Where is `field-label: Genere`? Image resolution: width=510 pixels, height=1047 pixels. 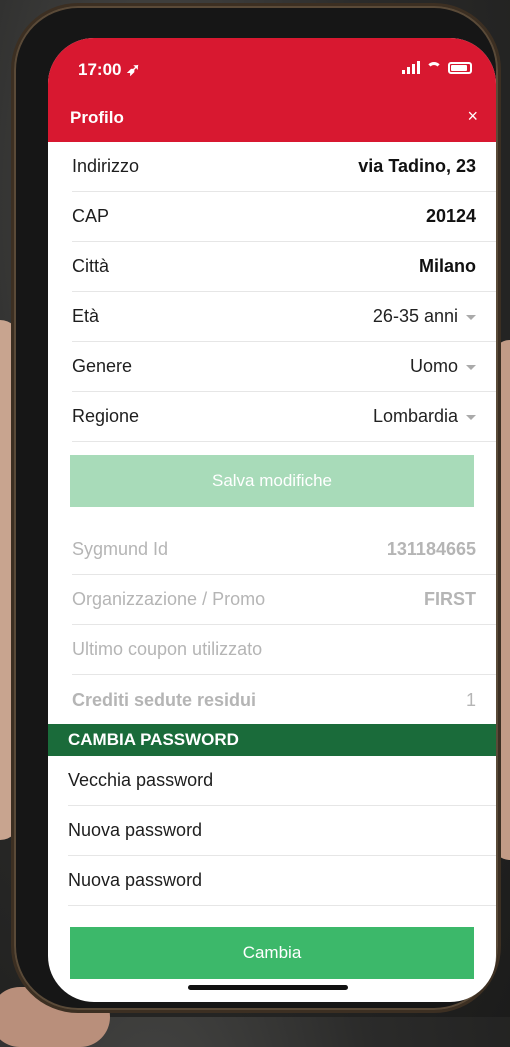 field-label: Genere is located at coordinates (102, 366).